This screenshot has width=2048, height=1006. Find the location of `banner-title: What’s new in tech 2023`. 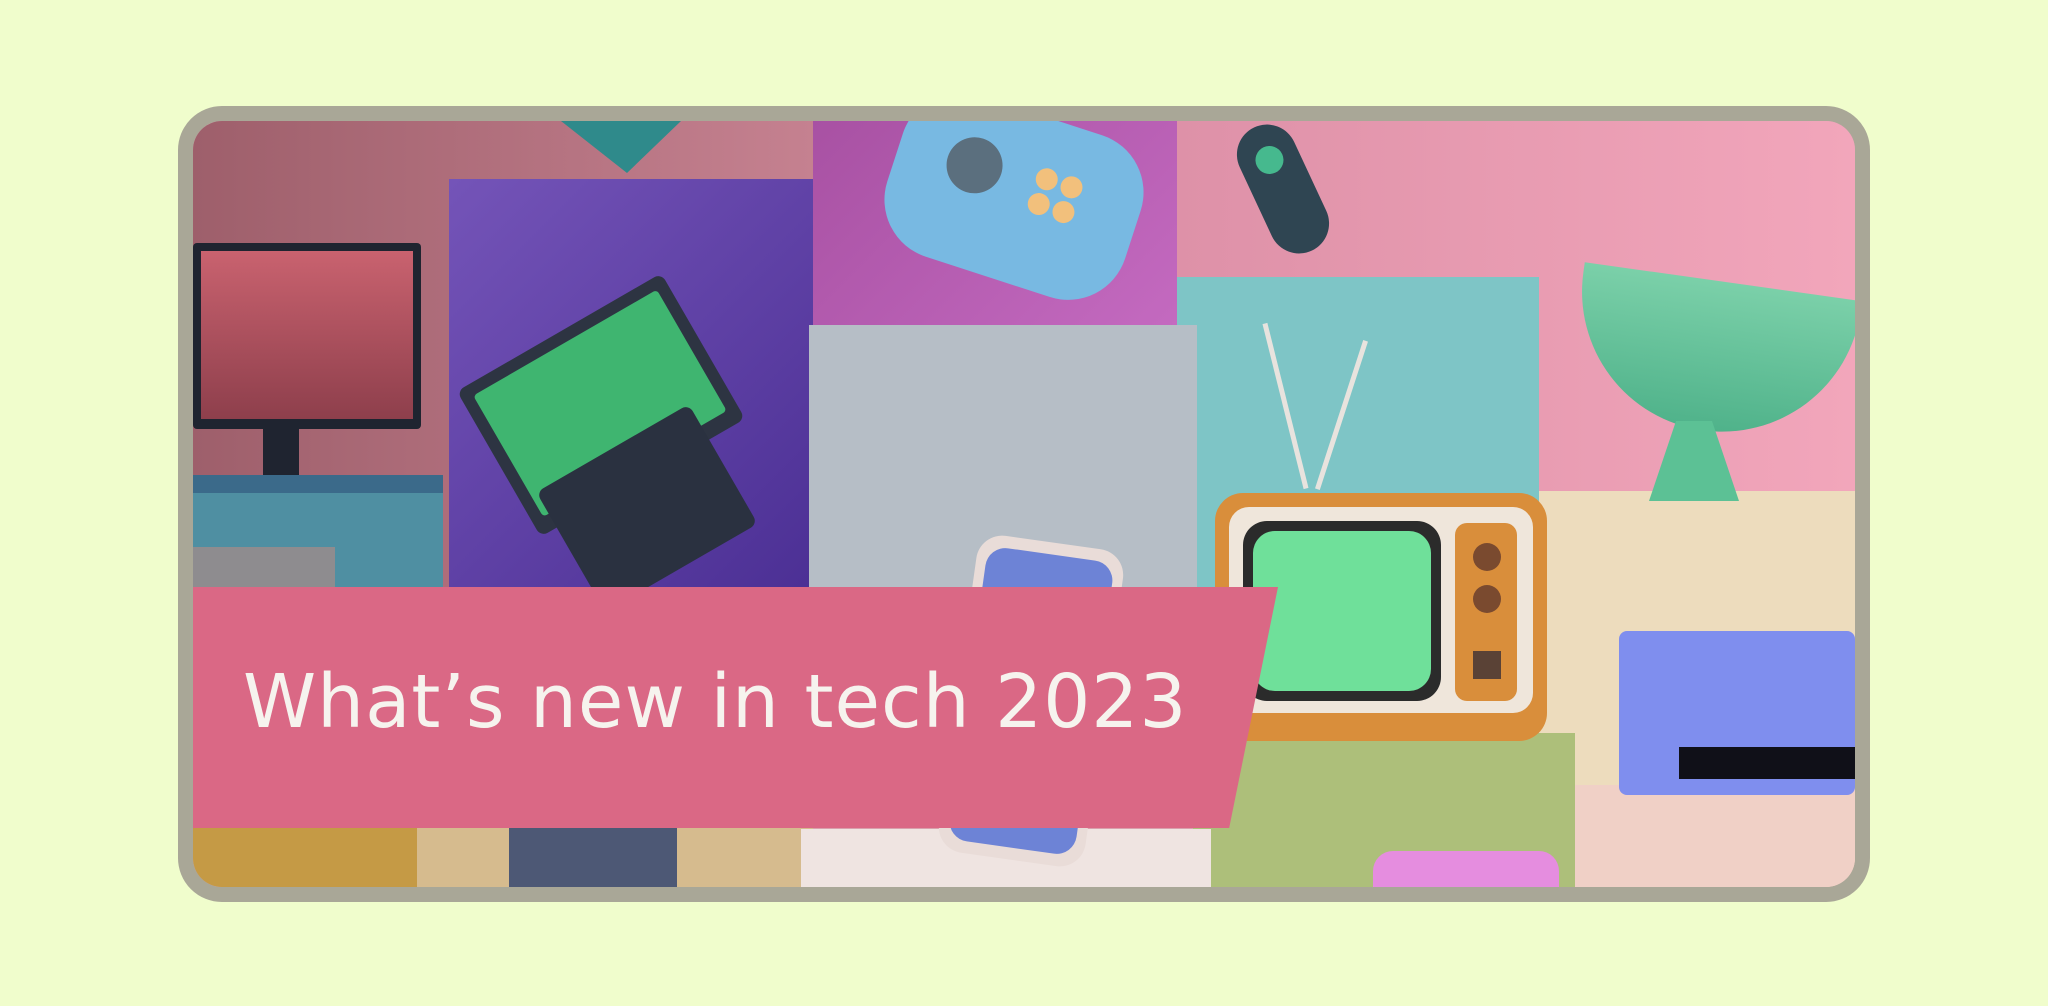

banner-title: What’s new in tech 2023 is located at coordinates (715, 702).